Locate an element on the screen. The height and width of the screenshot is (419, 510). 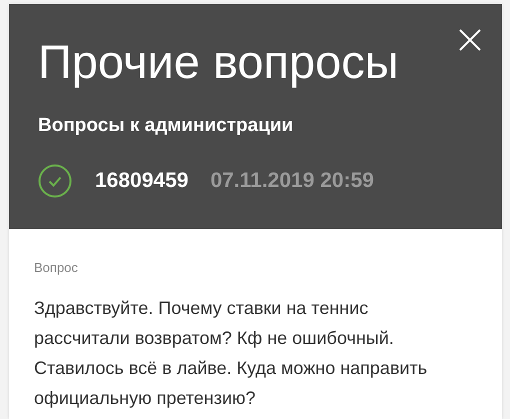
close-button is located at coordinates (470, 40).